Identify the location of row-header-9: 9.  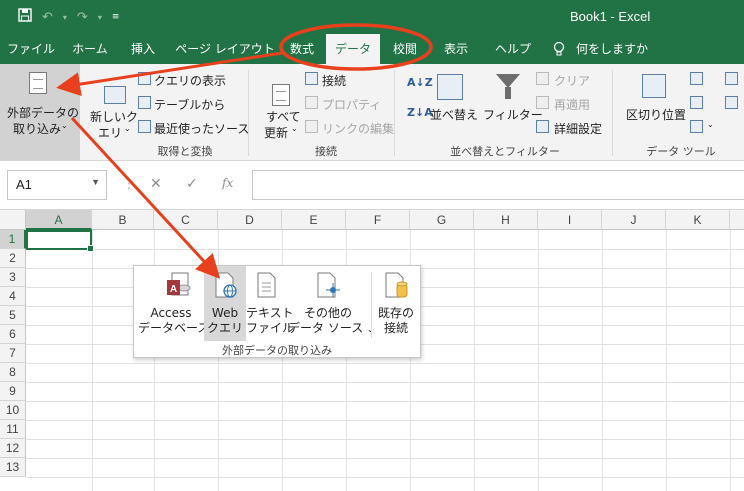
(13, 391).